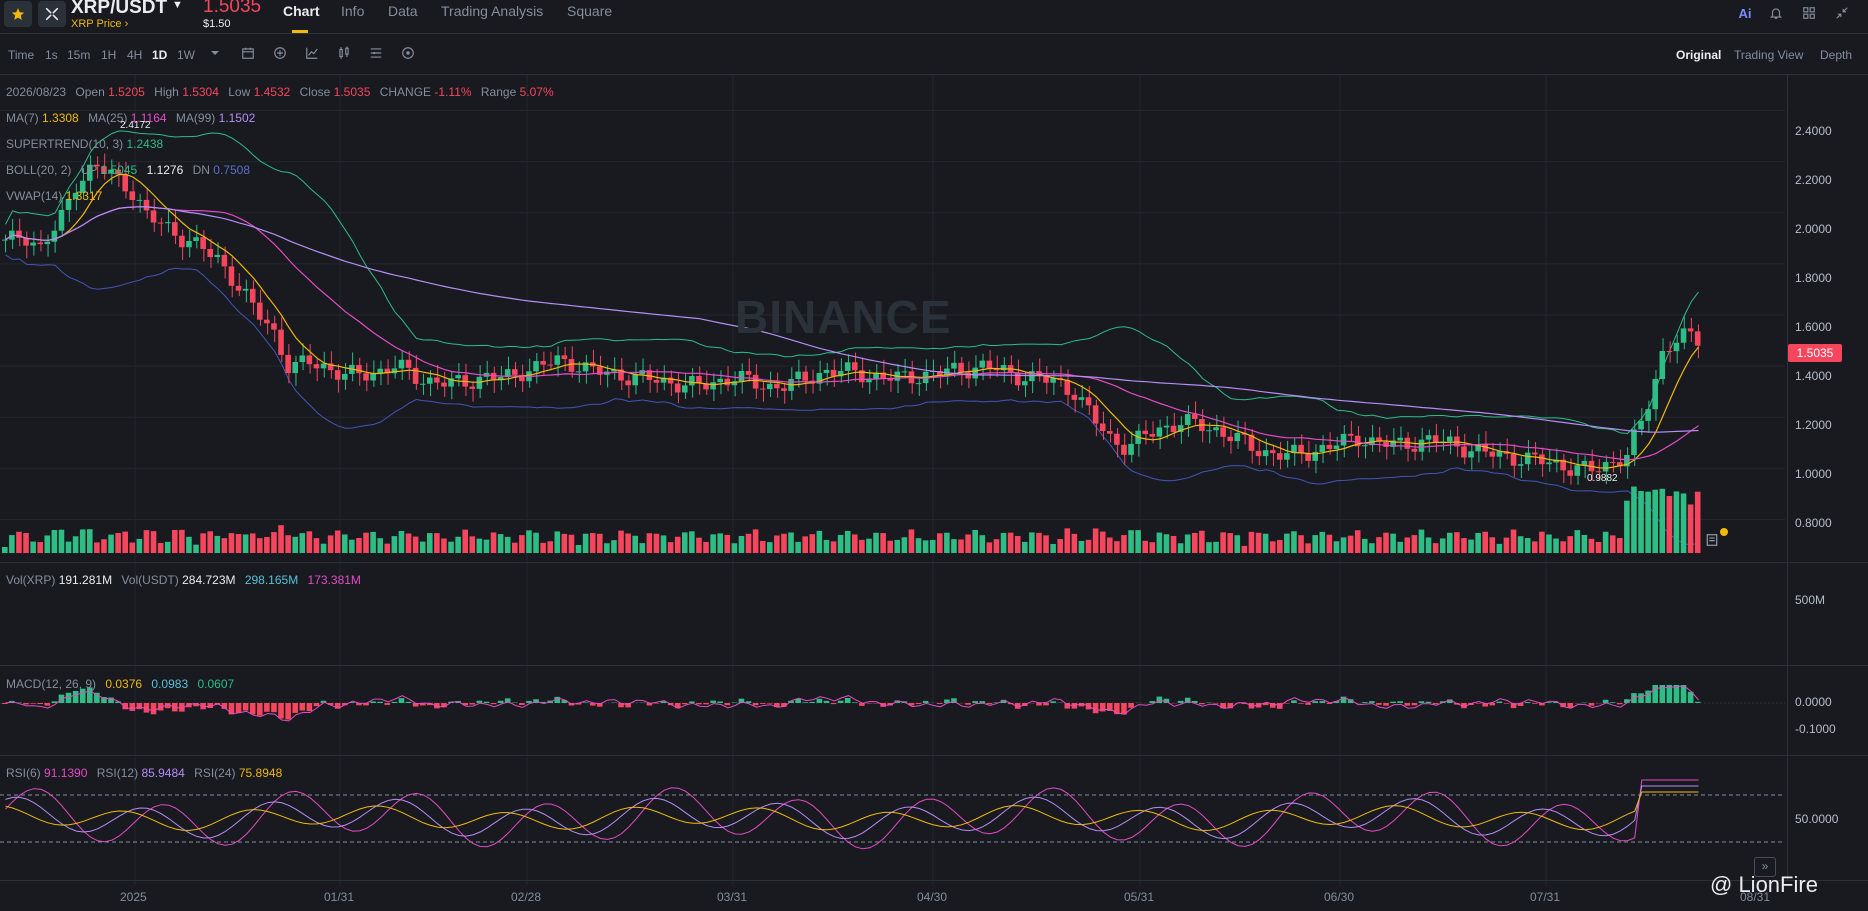 The width and height of the screenshot is (1868, 911). I want to click on timeframe-1w: 1W, so click(186, 55).